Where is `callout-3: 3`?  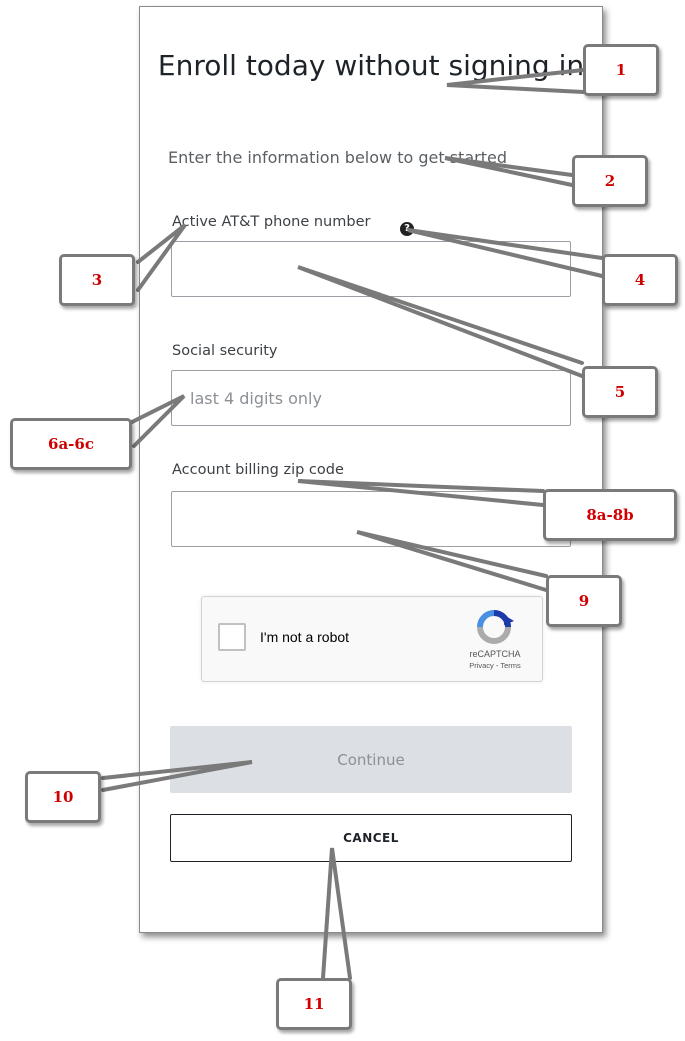
callout-3: 3 is located at coordinates (97, 280).